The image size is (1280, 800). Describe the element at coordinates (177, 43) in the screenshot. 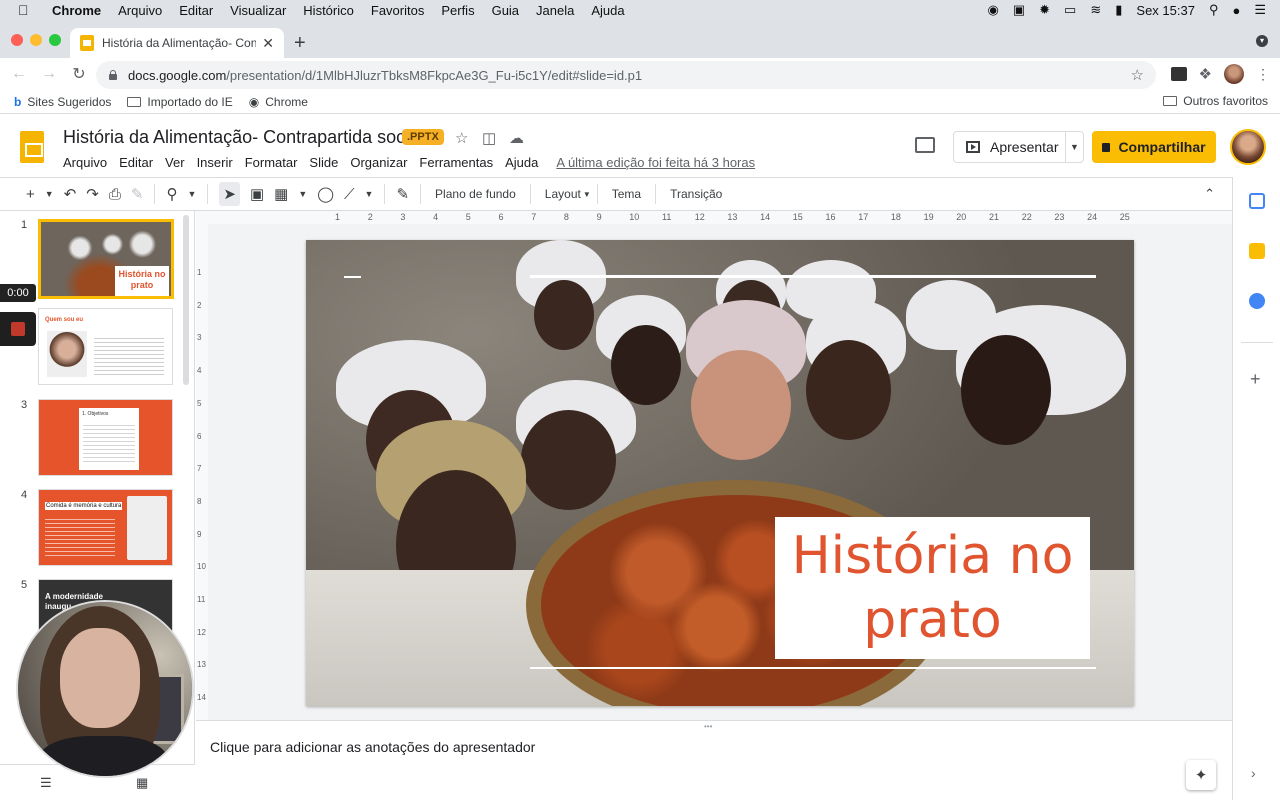

I see `browser-tab: História da Alimentação- Contr ✕` at that location.